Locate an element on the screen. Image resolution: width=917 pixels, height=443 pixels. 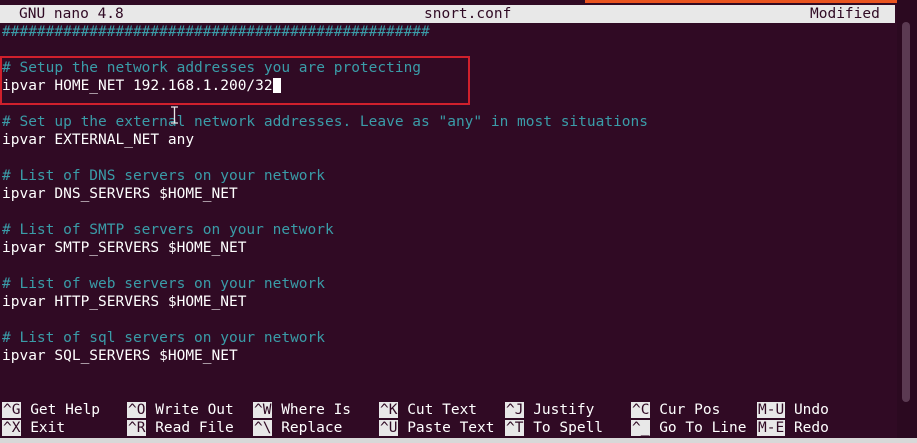
shortcut-key: ^X is located at coordinates (12, 428).